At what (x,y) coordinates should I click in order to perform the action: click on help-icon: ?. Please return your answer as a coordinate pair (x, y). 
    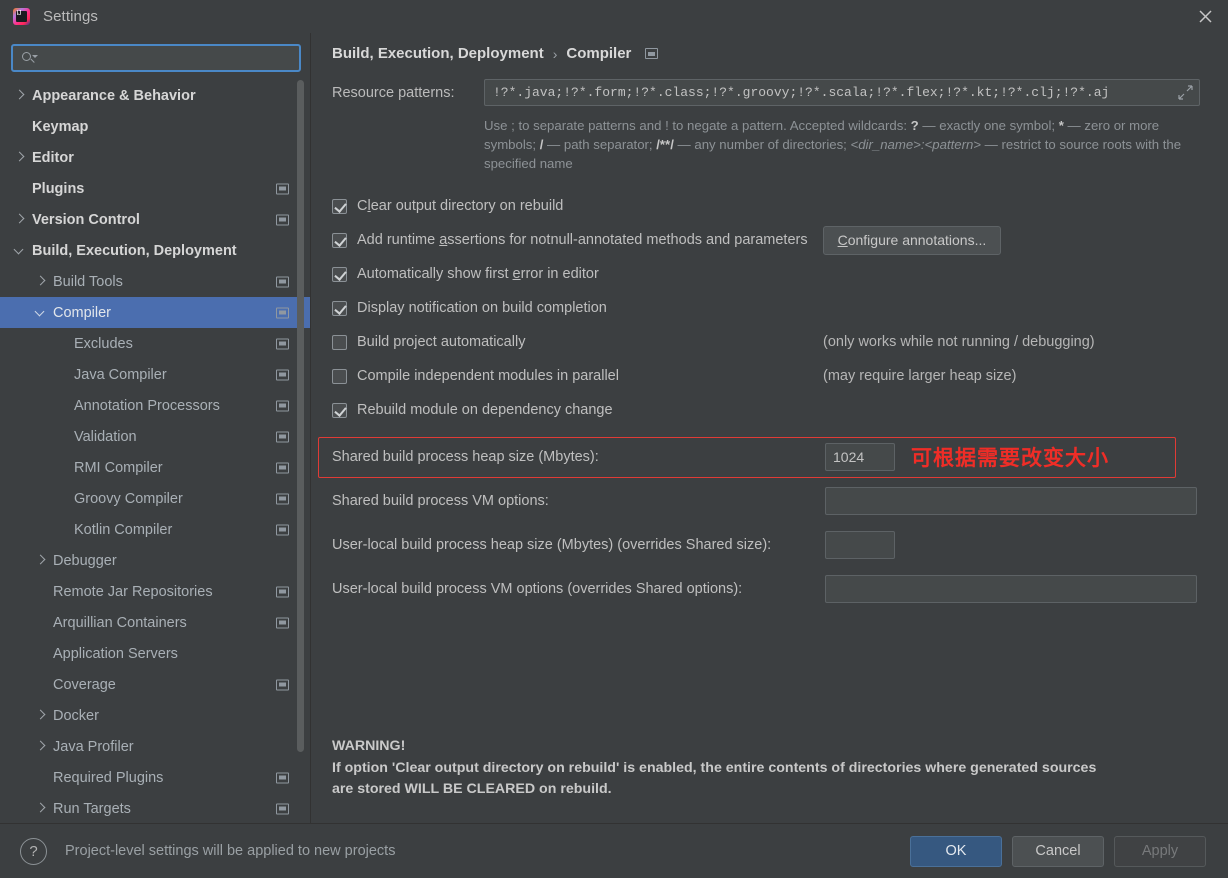
    Looking at the image, I should click on (33, 851).